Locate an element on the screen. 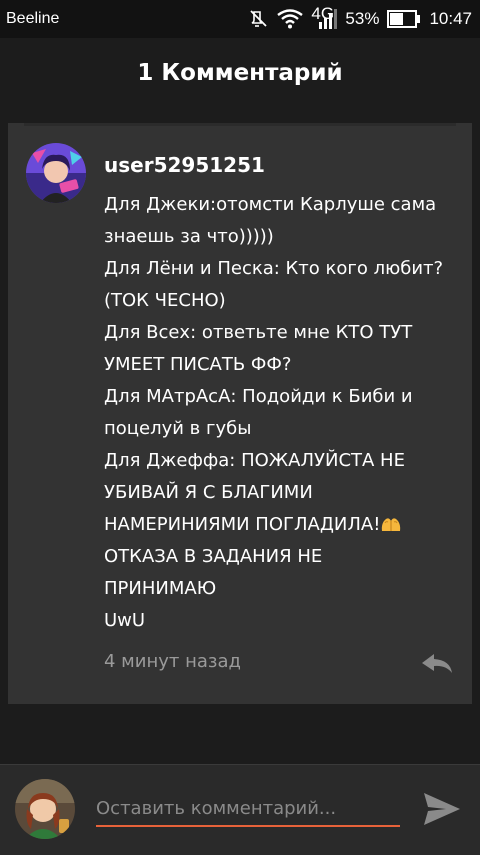  comment-timestamp: 4 минут назад is located at coordinates (172, 661).